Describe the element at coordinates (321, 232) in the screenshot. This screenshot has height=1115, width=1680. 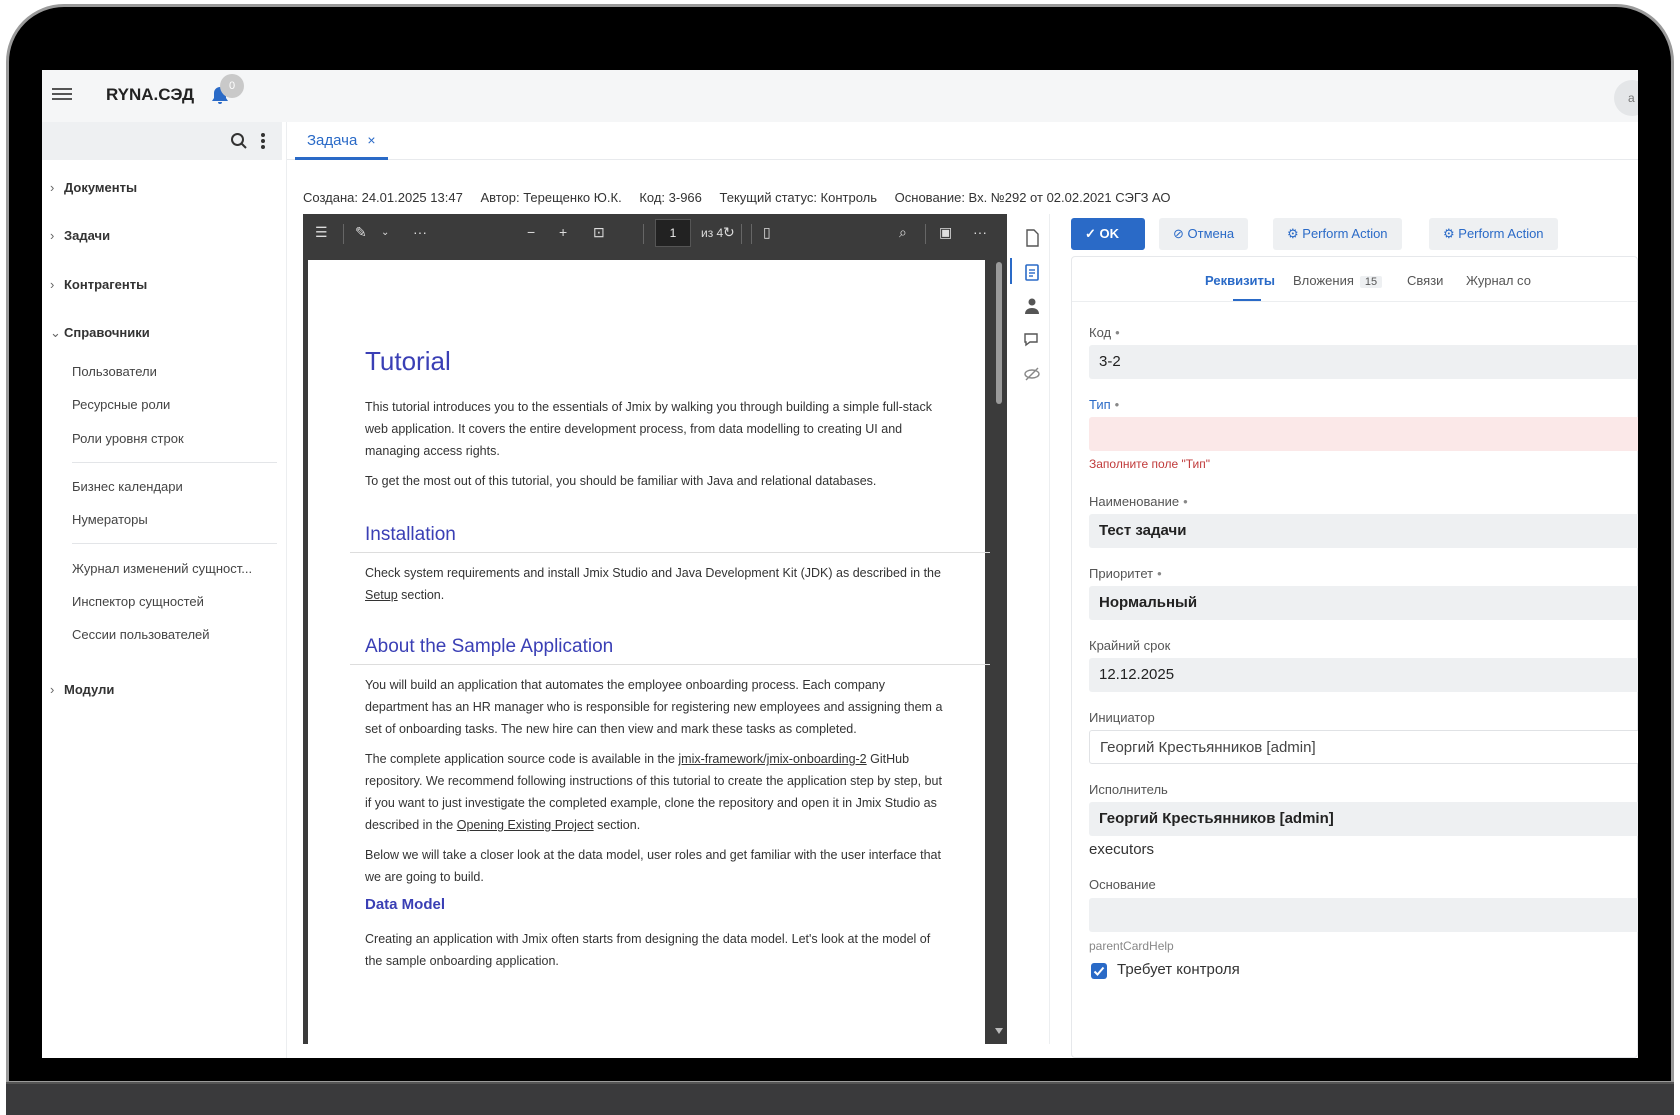
I see `outline-icon: ☰` at that location.